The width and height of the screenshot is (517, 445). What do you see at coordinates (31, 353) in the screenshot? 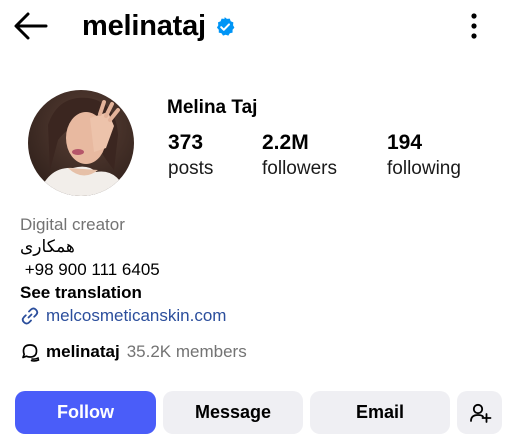
I see `broadcast-channel-icon` at bounding box center [31, 353].